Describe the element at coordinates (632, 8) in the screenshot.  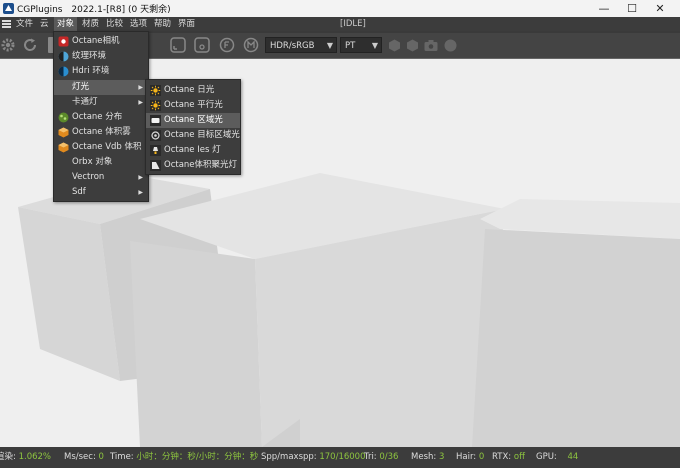
I see `maximize-icon: ☐` at that location.